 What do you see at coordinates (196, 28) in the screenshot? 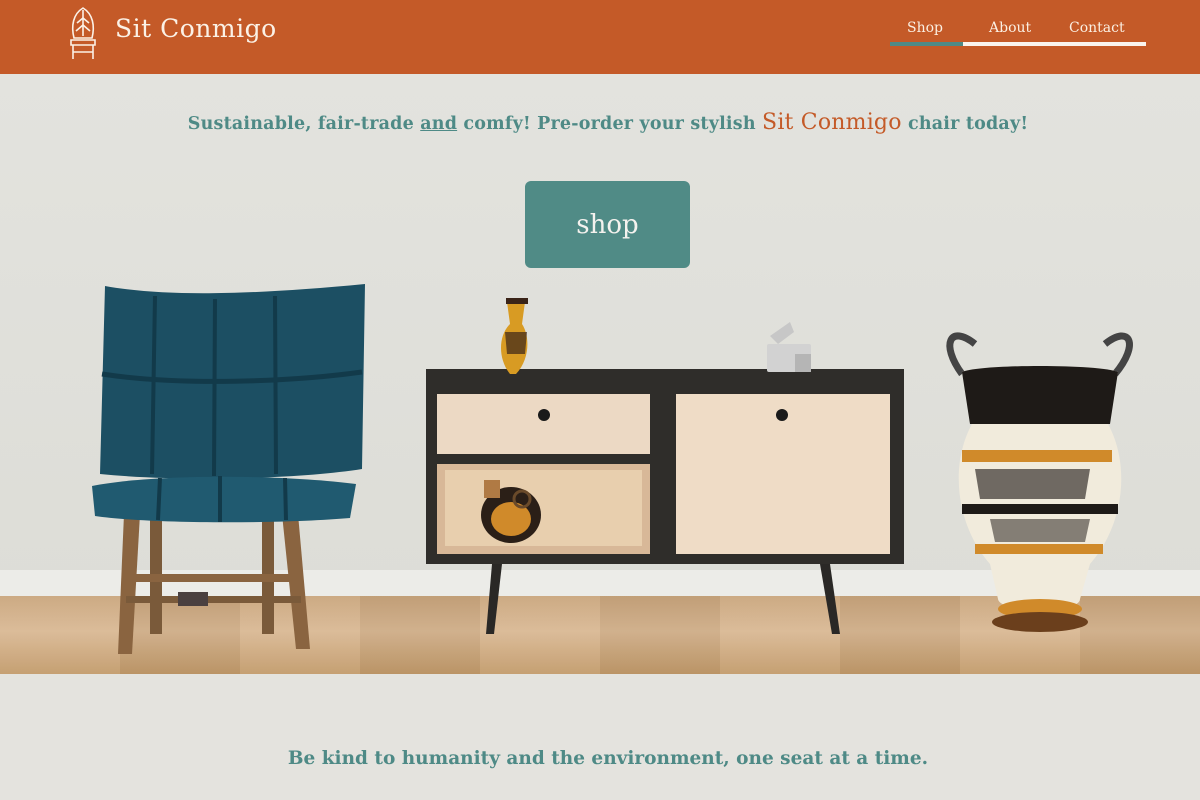
I see `brand-name: Sit Conmigo` at bounding box center [196, 28].